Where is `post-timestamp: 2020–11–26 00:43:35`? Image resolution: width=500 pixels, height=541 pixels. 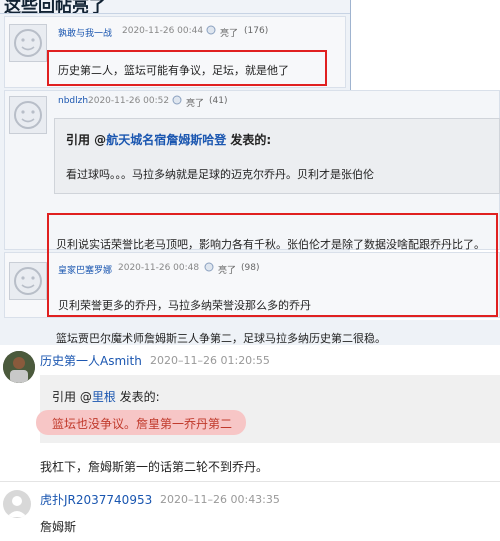
post-timestamp: 2020–11–26 00:43:35 is located at coordinates (220, 499).